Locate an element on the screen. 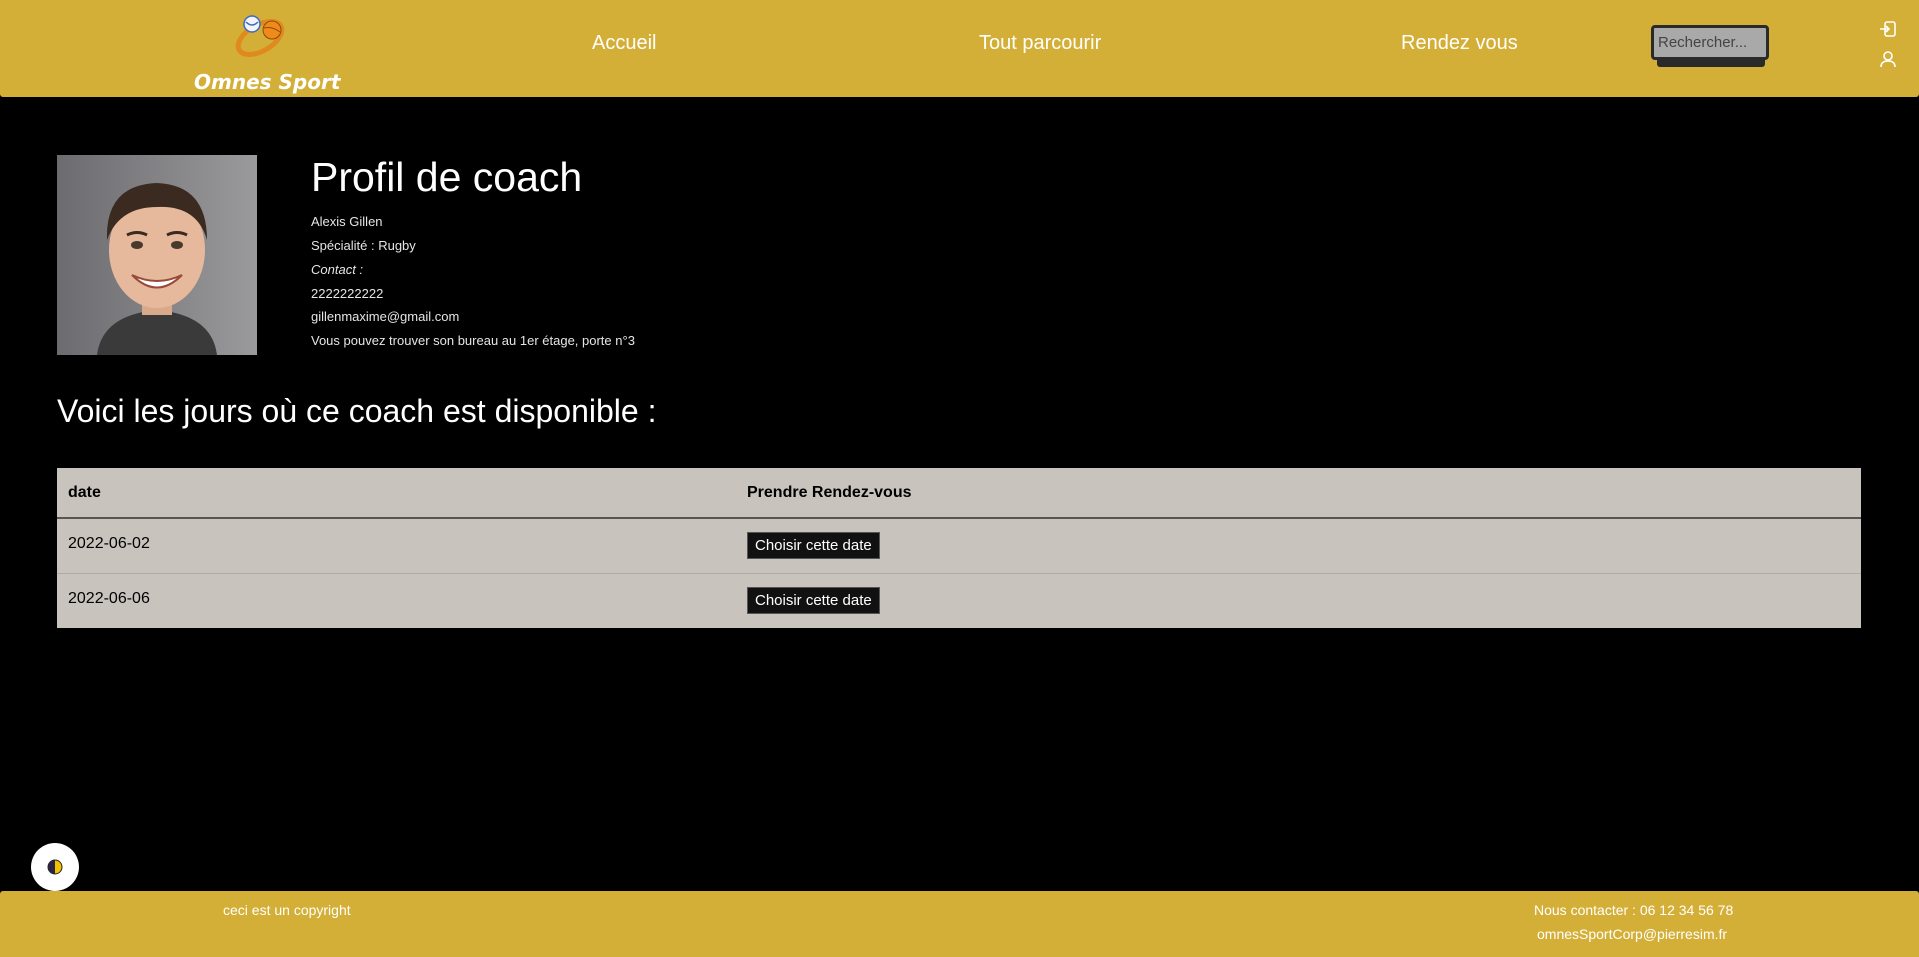 Image resolution: width=1919 pixels, height=957 pixels. coach-email: gillenmaxime@gmail.com is located at coordinates (385, 316).